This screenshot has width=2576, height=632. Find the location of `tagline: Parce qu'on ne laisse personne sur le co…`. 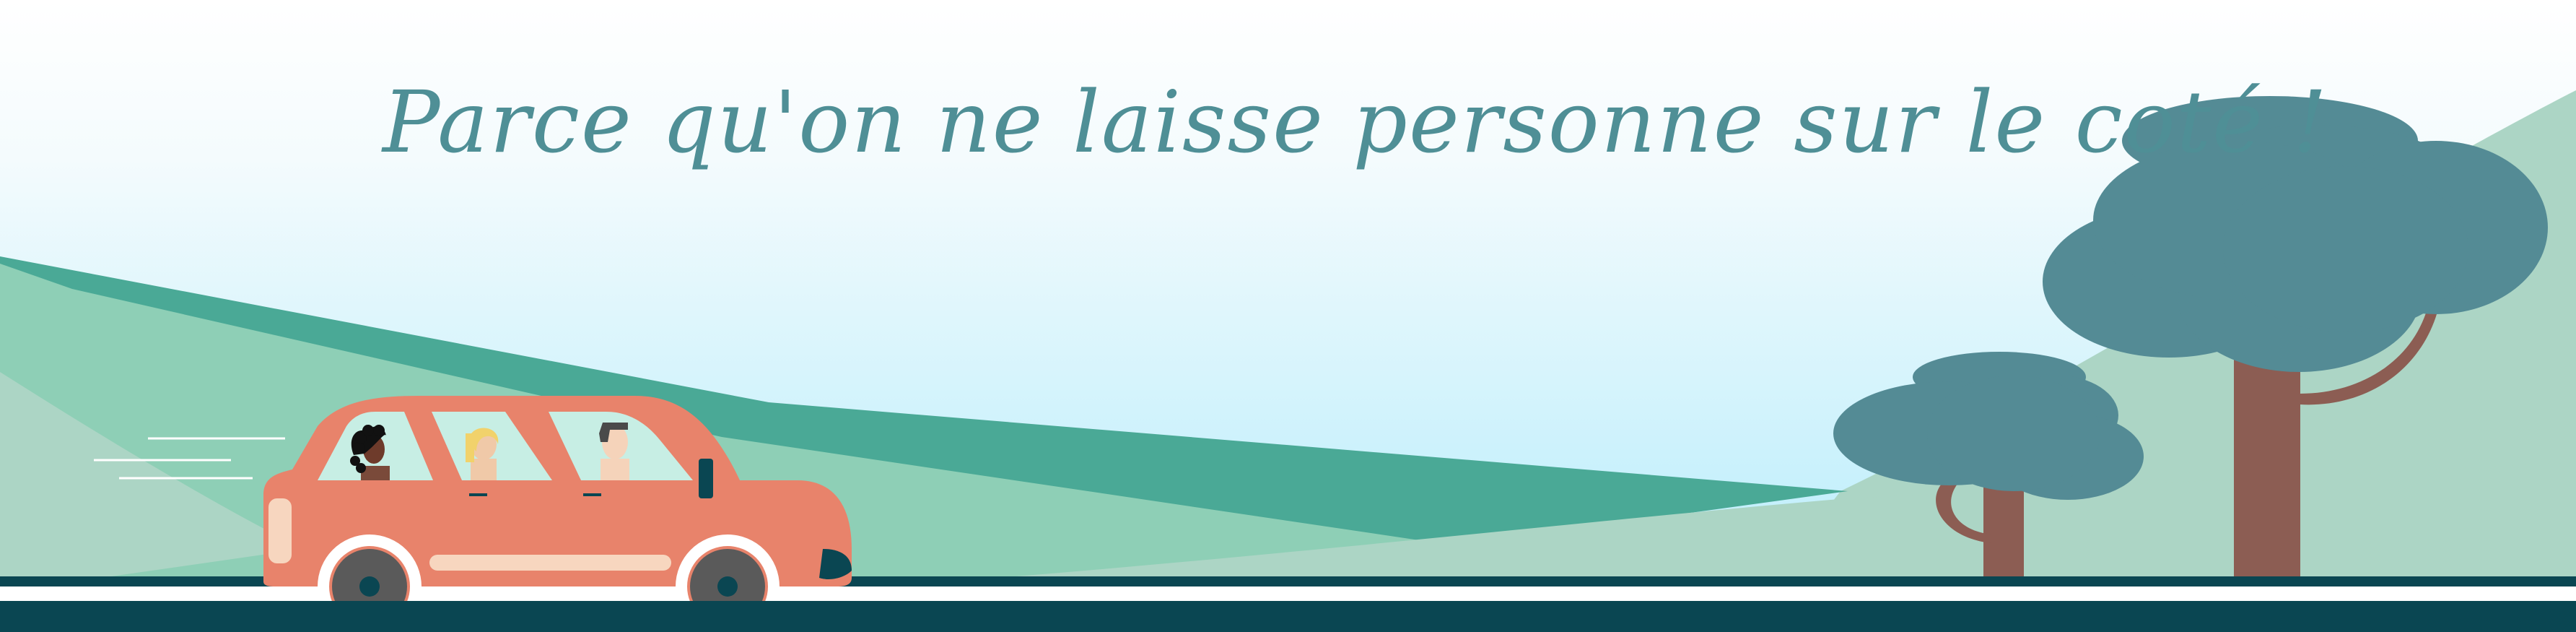

tagline: Parce qu'on ne laisse personne sur le co… is located at coordinates (1355, 122).